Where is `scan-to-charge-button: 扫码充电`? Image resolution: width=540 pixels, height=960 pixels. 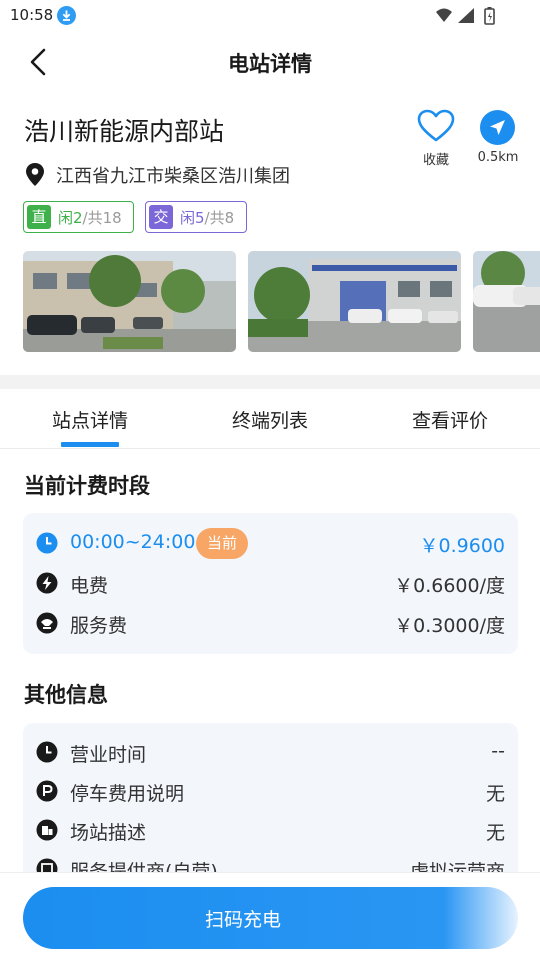
scan-to-charge-button: 扫码充电 is located at coordinates (270, 918).